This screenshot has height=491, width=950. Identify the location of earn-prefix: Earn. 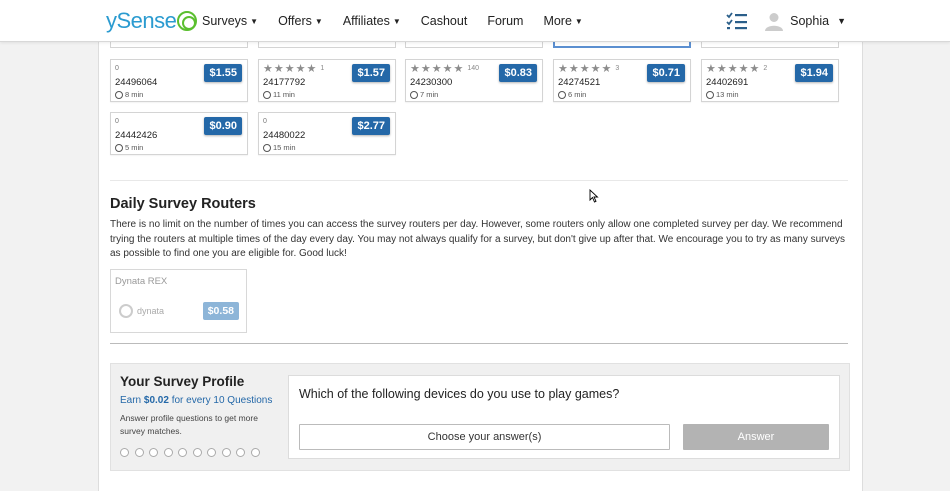
(132, 400).